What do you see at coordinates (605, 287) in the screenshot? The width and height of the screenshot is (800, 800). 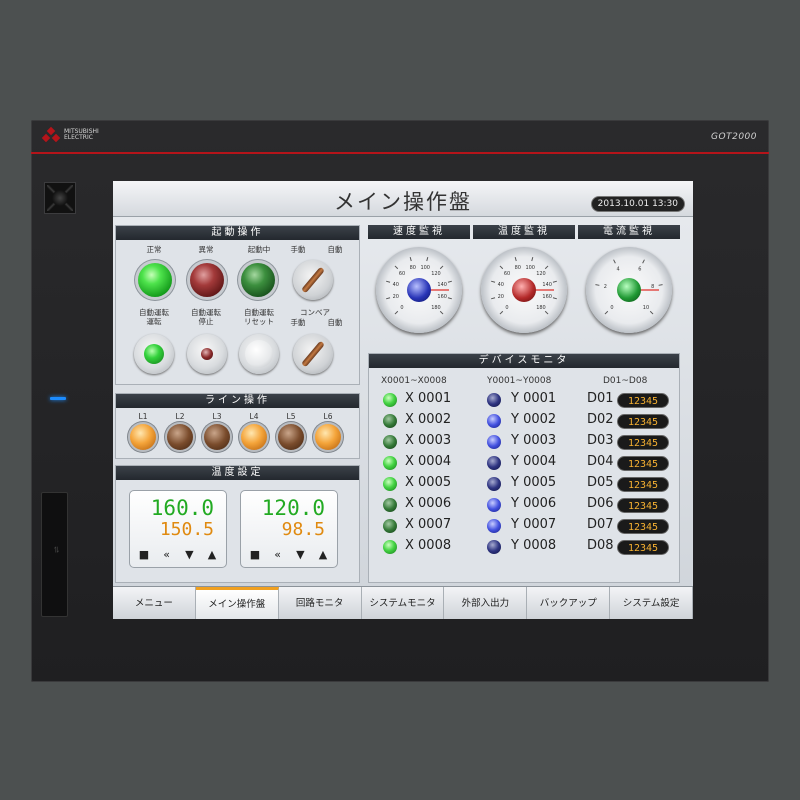 I see `gauge-tick-label: 2` at bounding box center [605, 287].